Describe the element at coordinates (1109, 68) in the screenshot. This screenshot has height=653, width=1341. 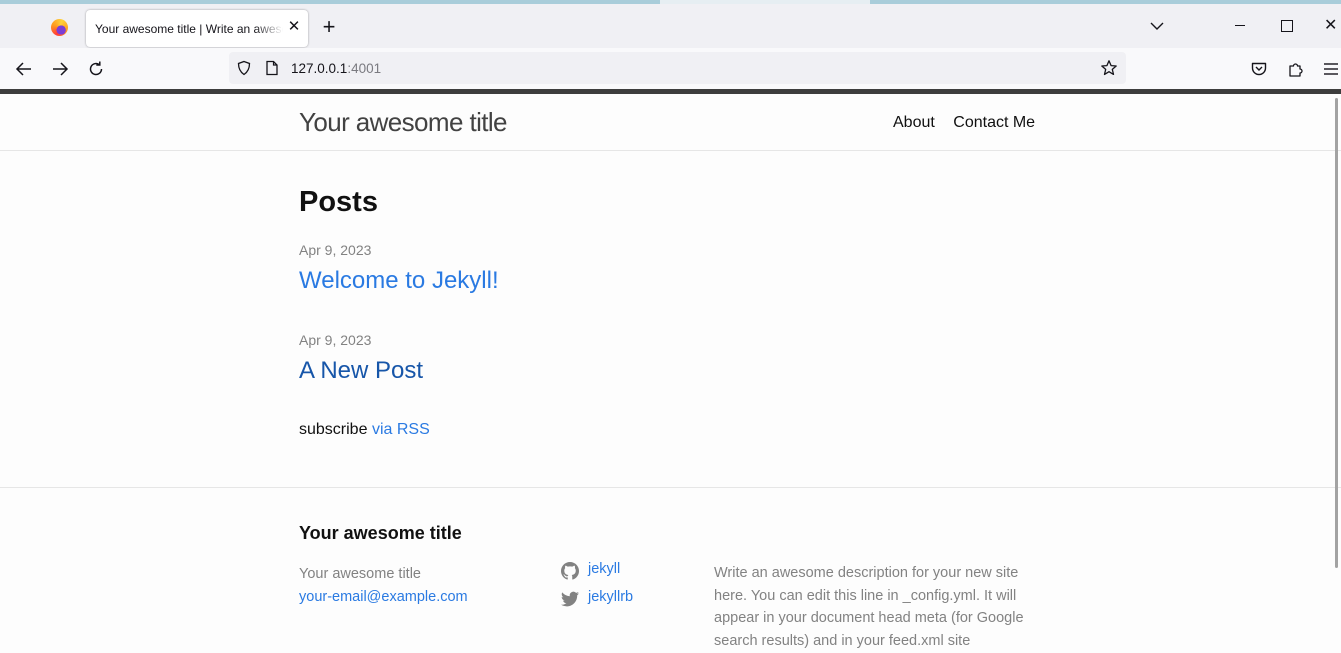
I see `bookmark-star-icon` at that location.